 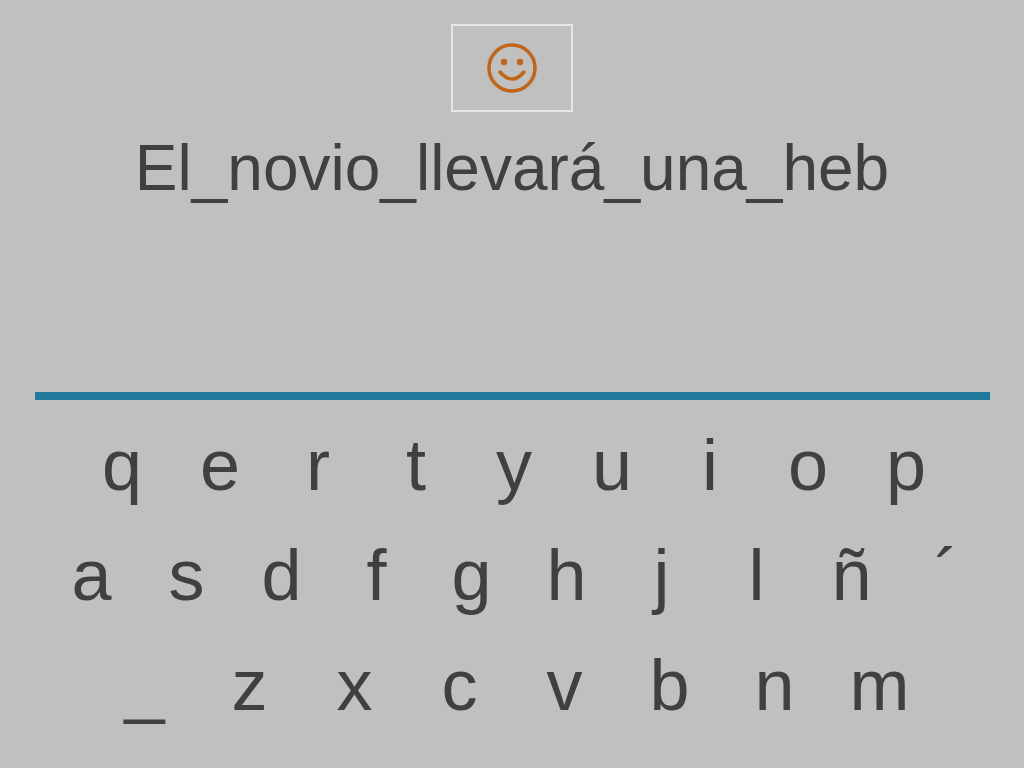 What do you see at coordinates (281, 575) in the screenshot?
I see `letter-key: d` at bounding box center [281, 575].